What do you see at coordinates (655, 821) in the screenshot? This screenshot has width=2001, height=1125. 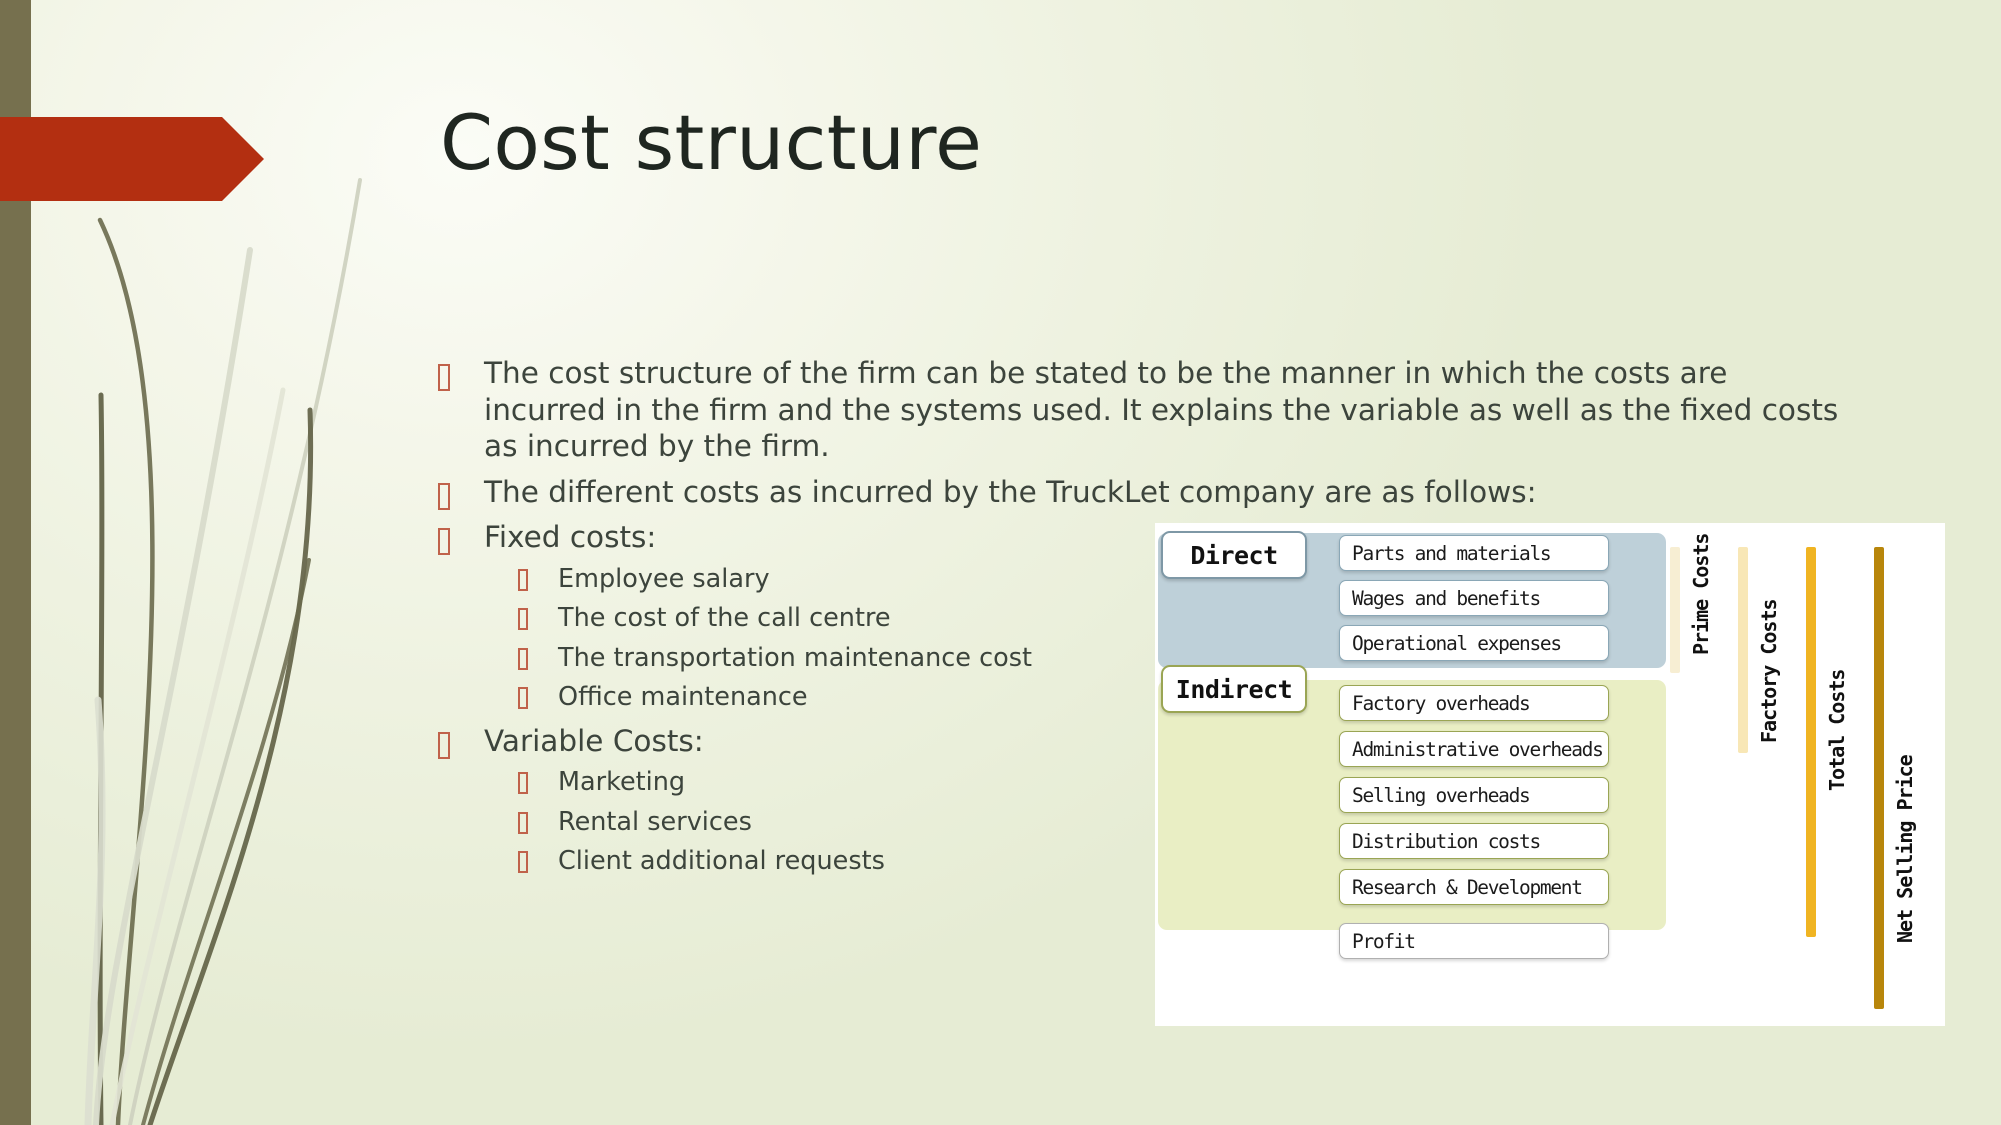 I see `list-item-label: Rental services` at bounding box center [655, 821].